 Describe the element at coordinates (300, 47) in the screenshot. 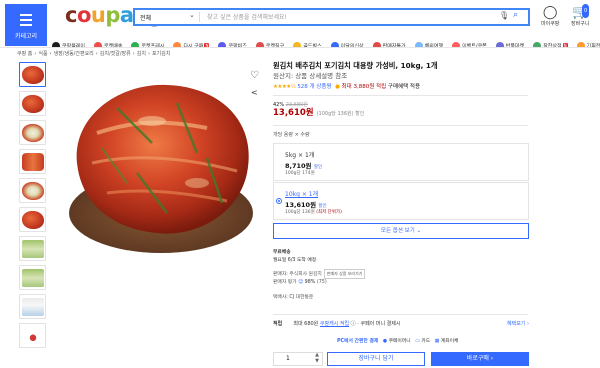

I see `strip-divider` at that location.